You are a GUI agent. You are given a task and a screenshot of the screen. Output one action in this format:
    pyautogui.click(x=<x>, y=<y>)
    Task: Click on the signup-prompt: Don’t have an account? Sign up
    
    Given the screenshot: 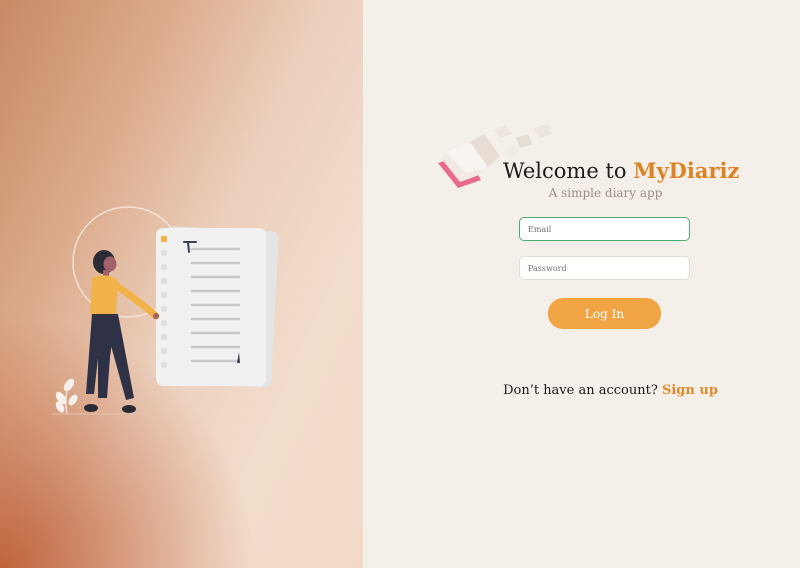 What is the action you would take?
    pyautogui.click(x=610, y=390)
    